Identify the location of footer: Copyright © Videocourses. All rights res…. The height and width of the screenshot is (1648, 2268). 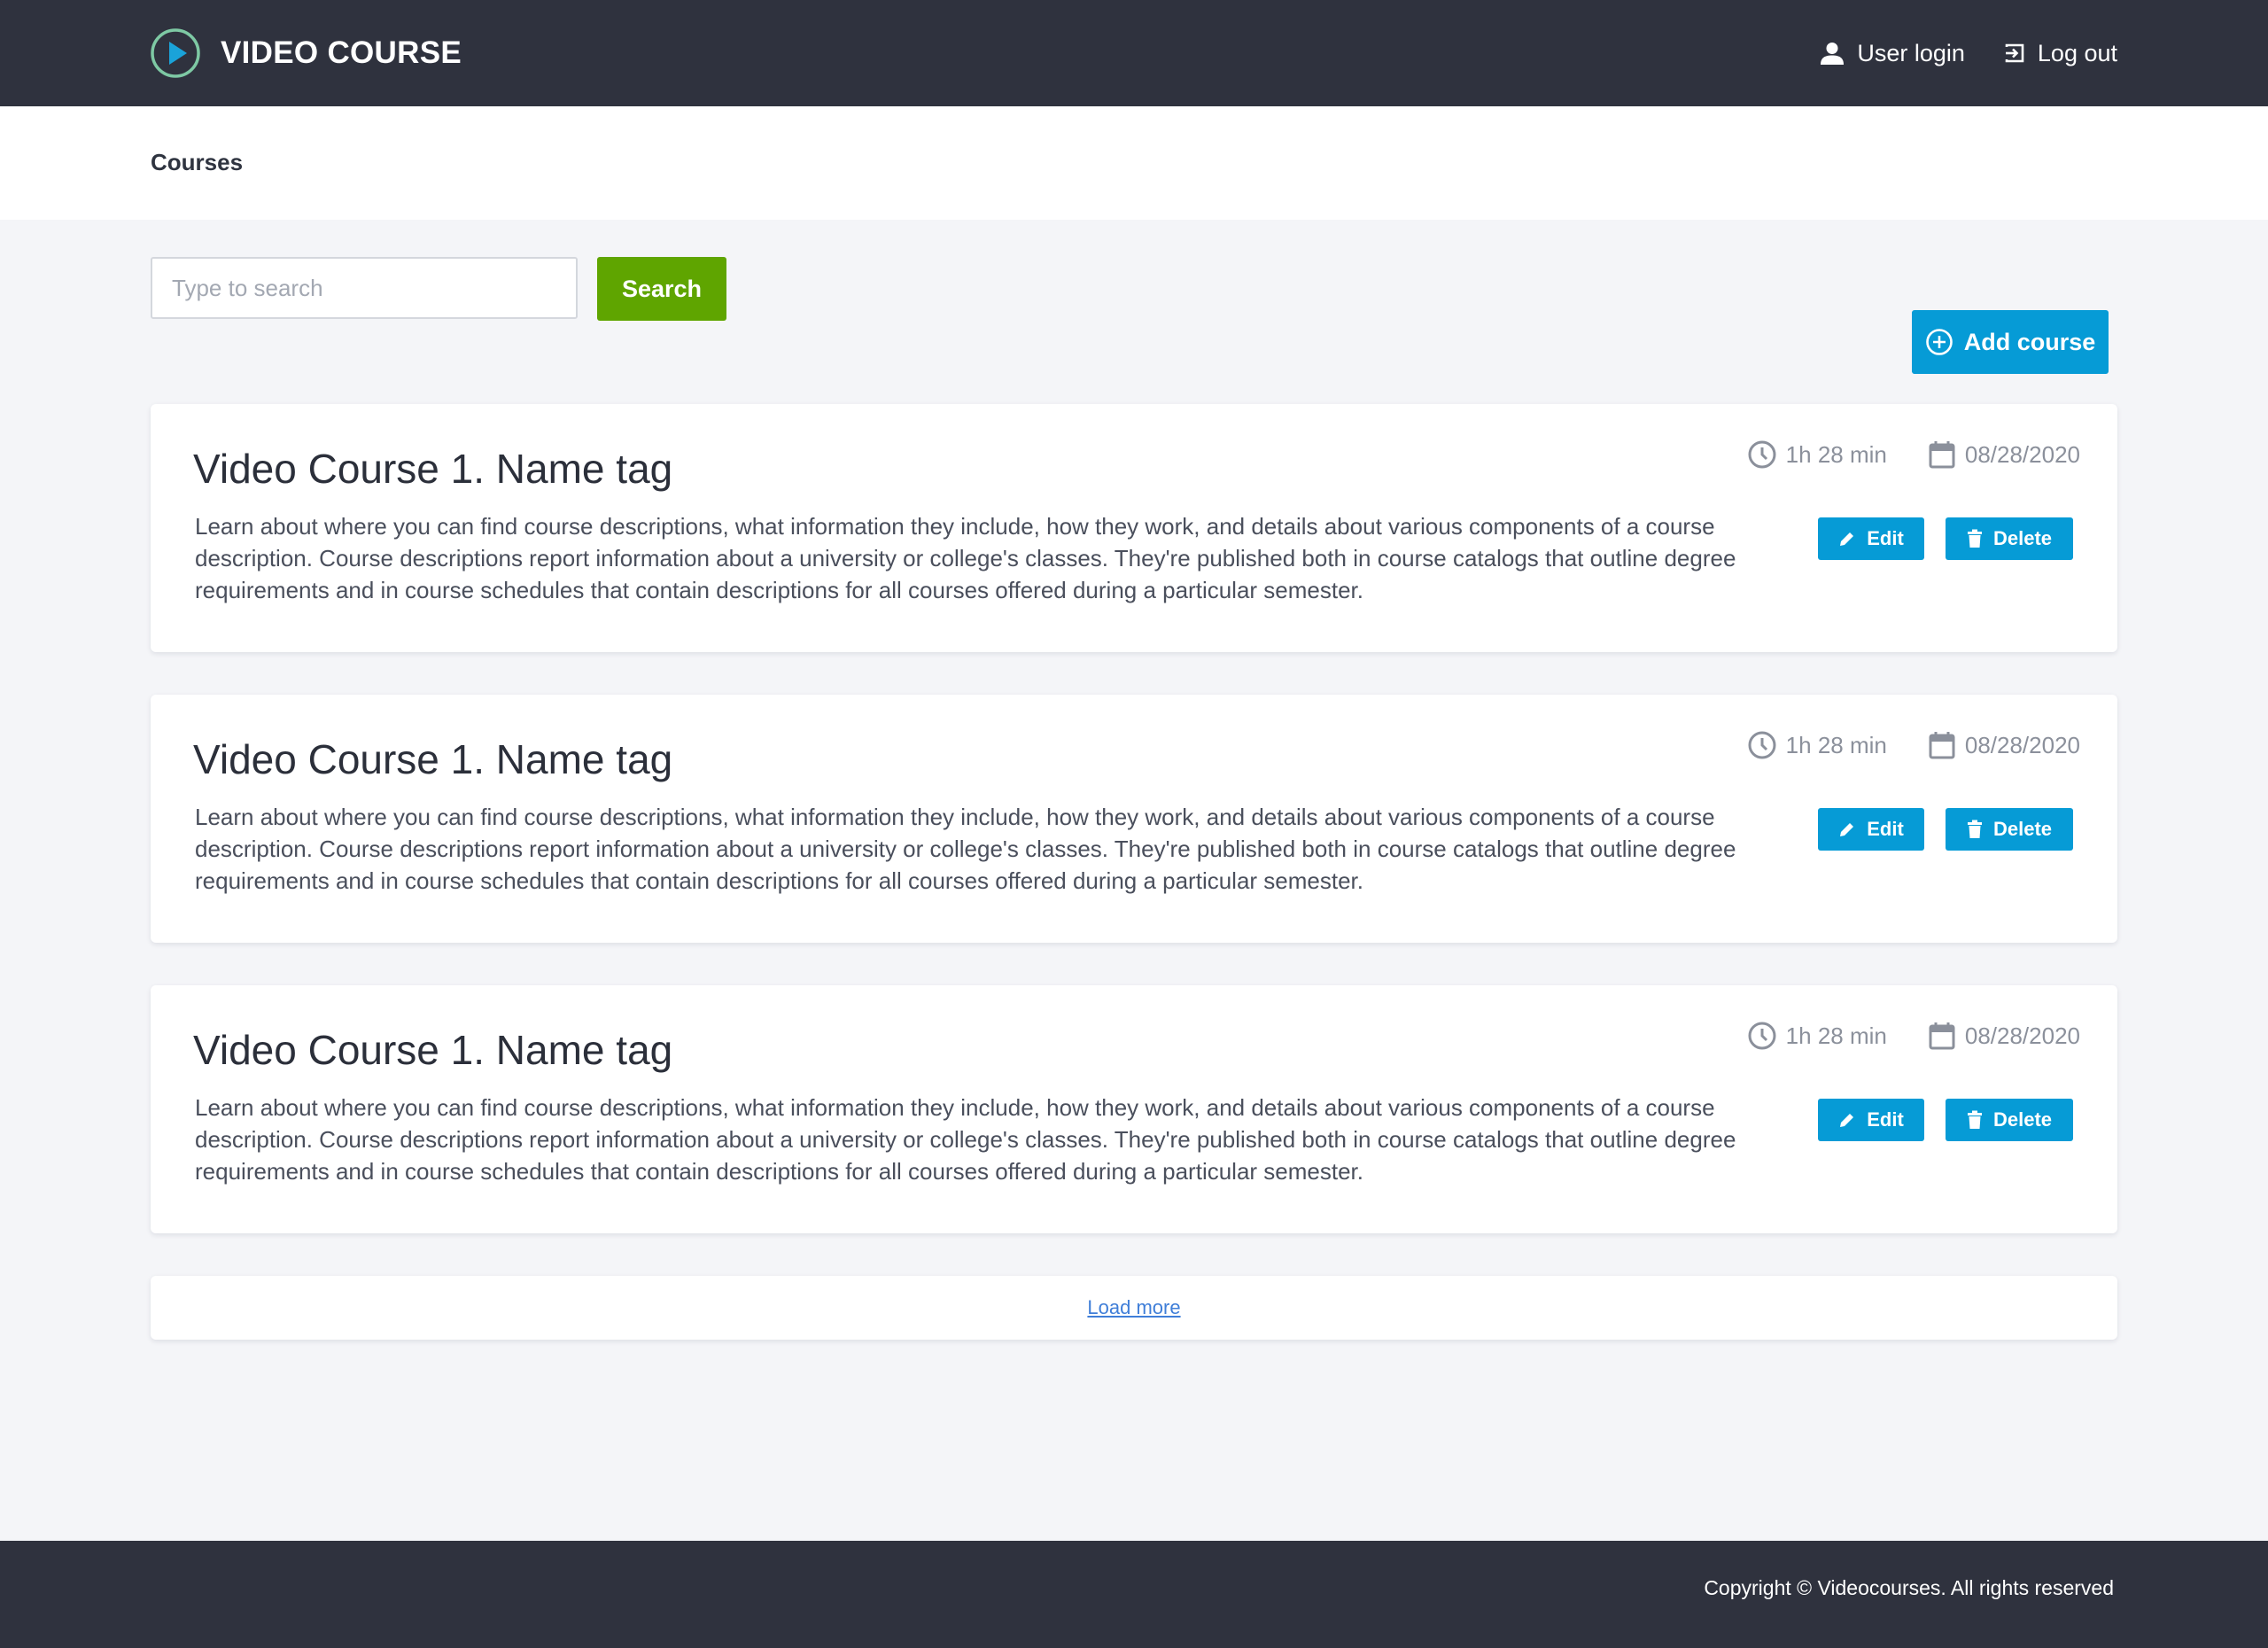
(1134, 1594).